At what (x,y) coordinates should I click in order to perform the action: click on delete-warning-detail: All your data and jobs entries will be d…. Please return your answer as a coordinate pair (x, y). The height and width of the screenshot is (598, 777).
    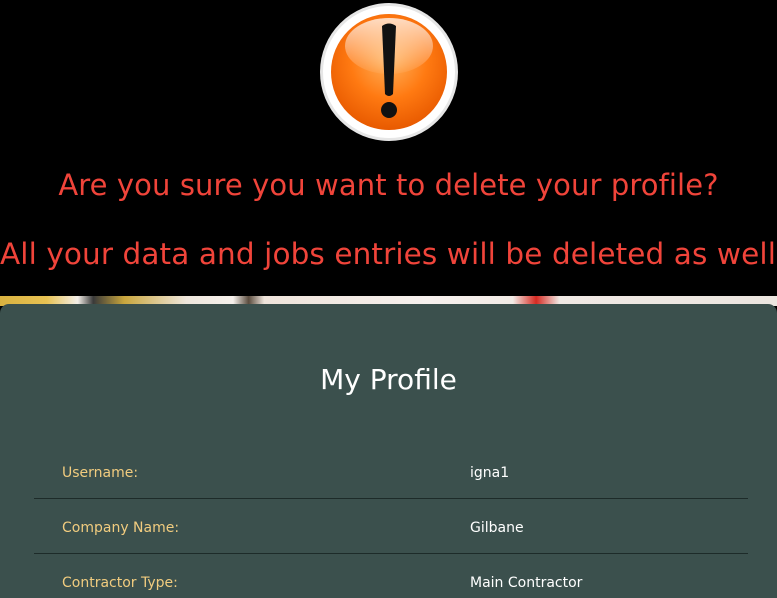
    Looking at the image, I should click on (388, 254).